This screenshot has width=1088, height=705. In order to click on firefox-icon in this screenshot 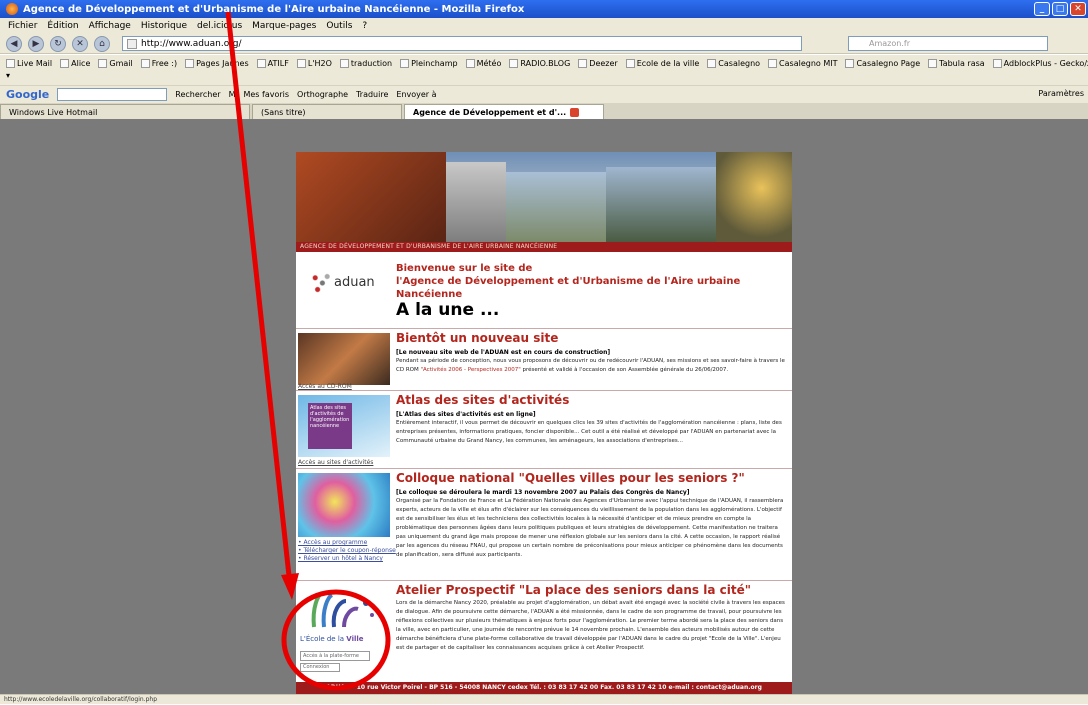, I will do `click(12, 9)`.